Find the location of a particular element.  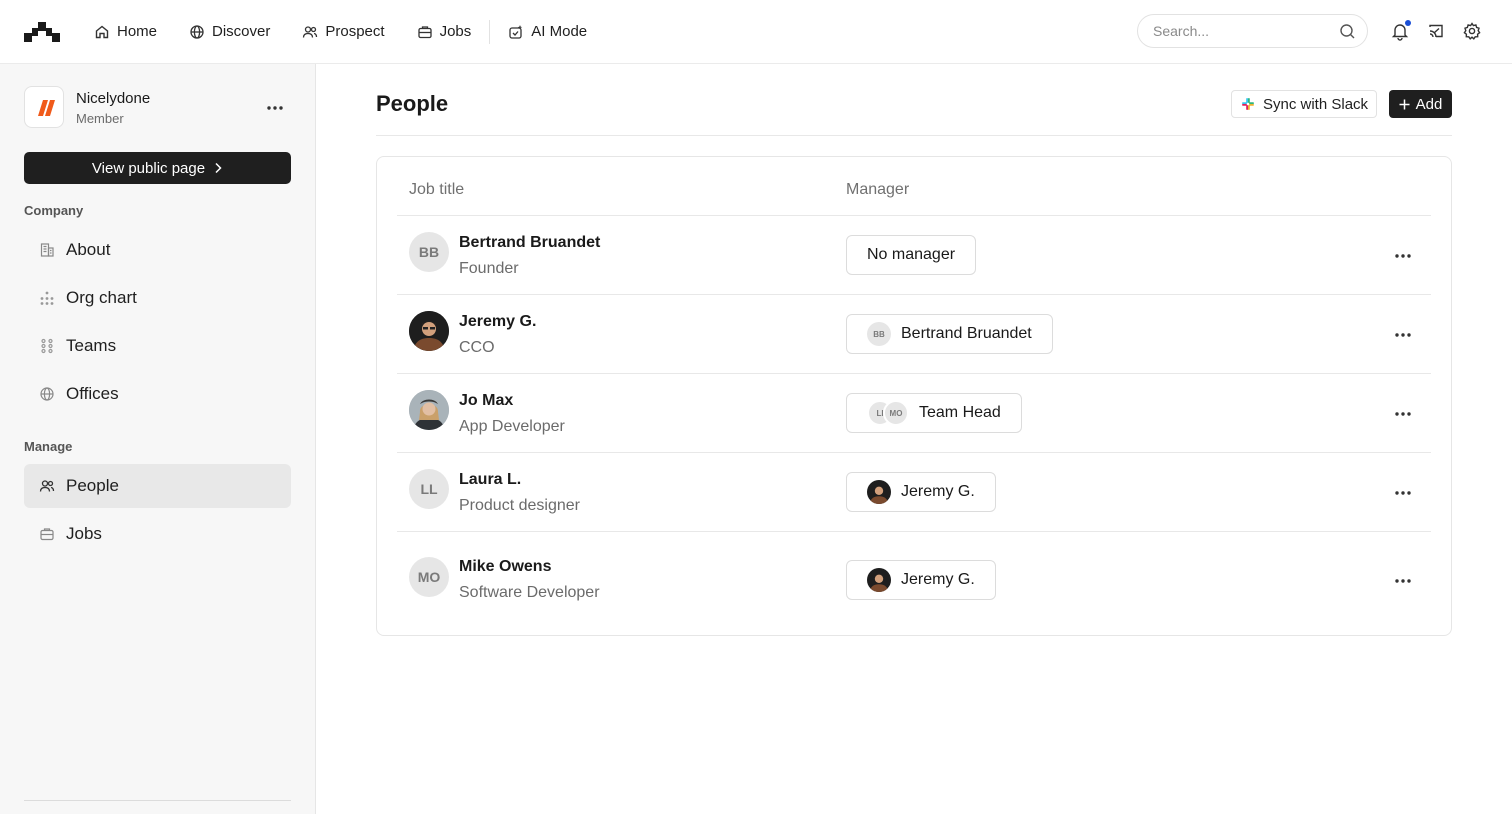

nav-home-label: Home is located at coordinates (137, 31).